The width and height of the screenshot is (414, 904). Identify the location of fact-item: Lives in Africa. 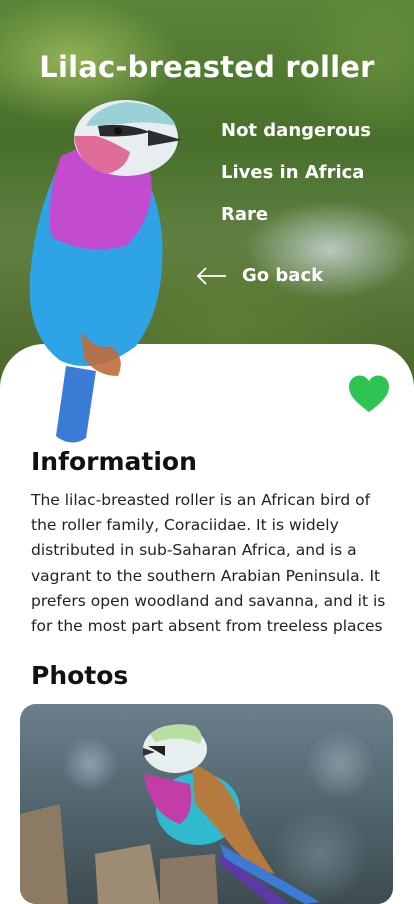
(293, 172).